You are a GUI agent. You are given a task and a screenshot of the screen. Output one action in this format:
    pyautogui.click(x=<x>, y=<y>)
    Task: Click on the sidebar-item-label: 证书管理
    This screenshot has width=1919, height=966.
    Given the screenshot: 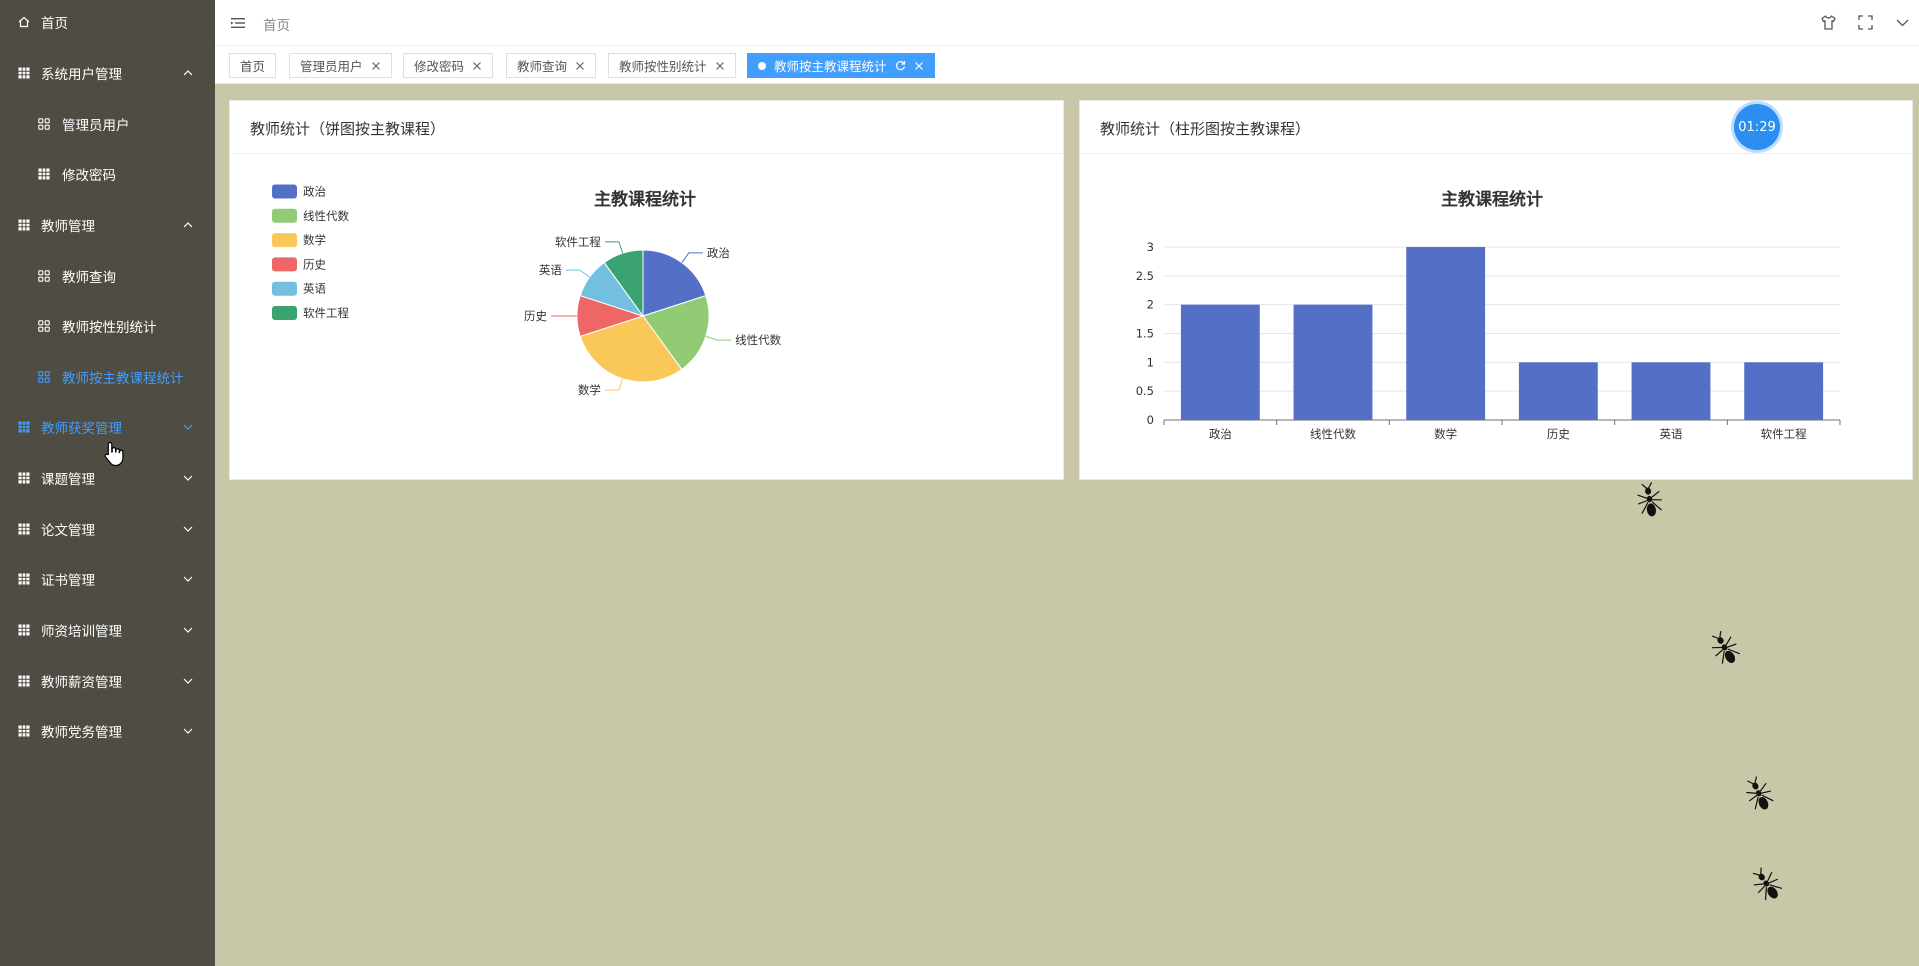 What is the action you would take?
    pyautogui.click(x=68, y=581)
    